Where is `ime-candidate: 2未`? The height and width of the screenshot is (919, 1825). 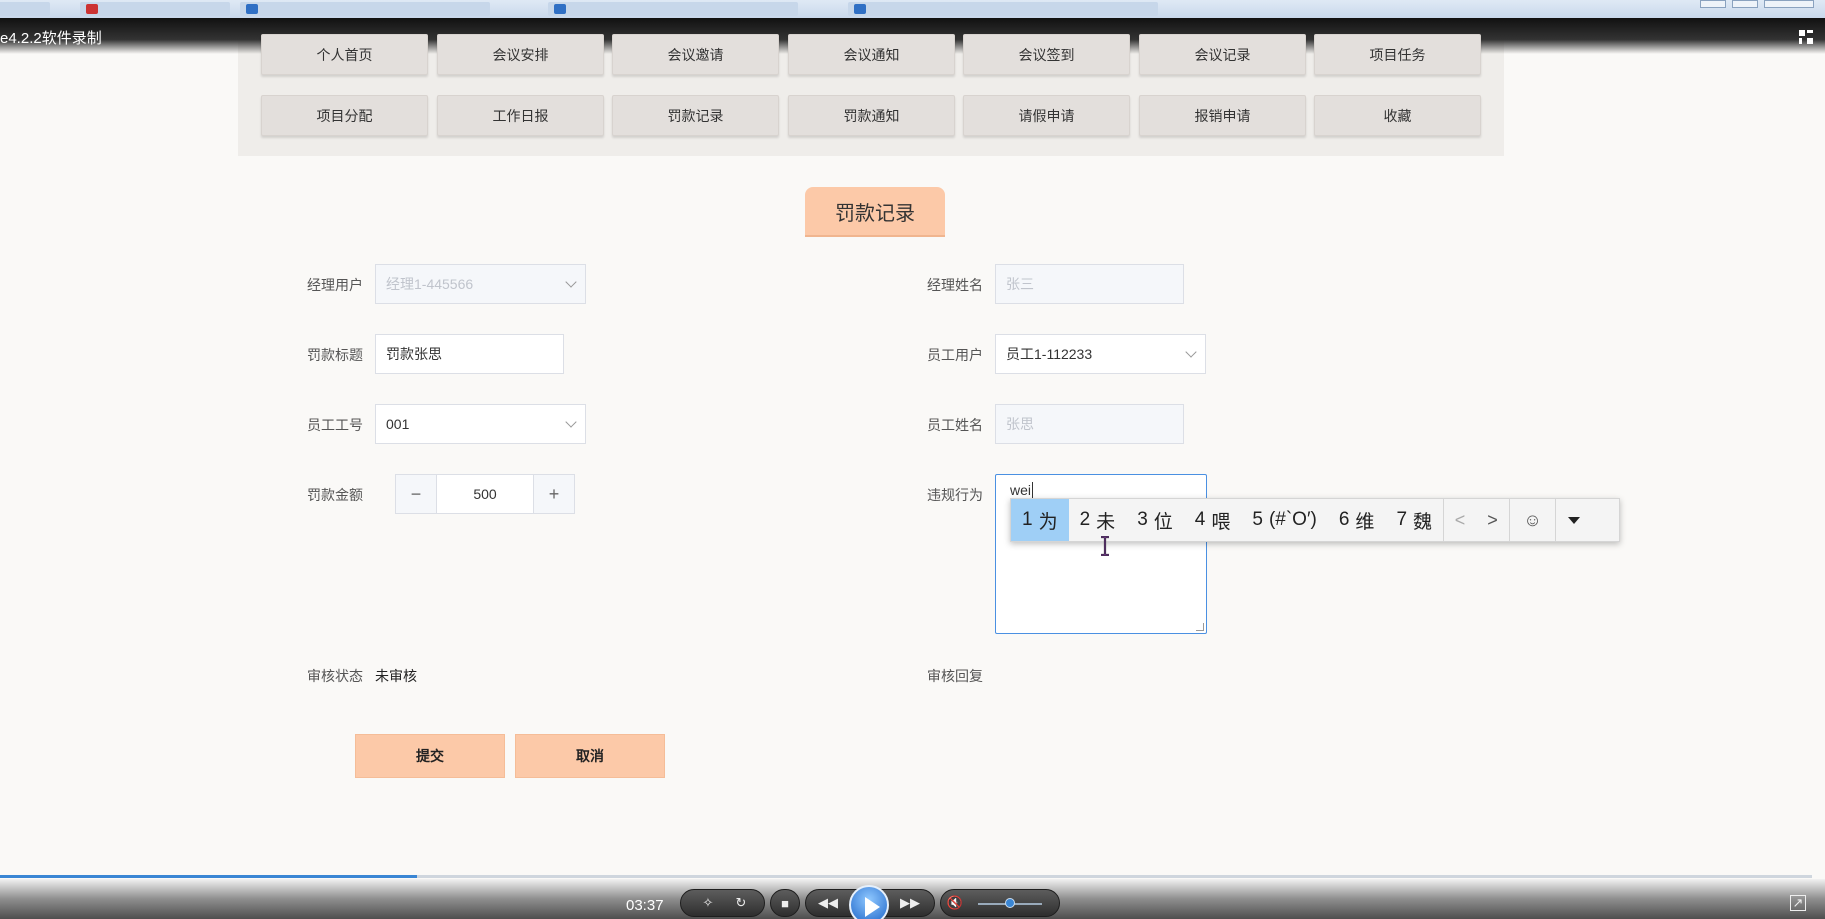
ime-candidate: 2未 is located at coordinates (1098, 520).